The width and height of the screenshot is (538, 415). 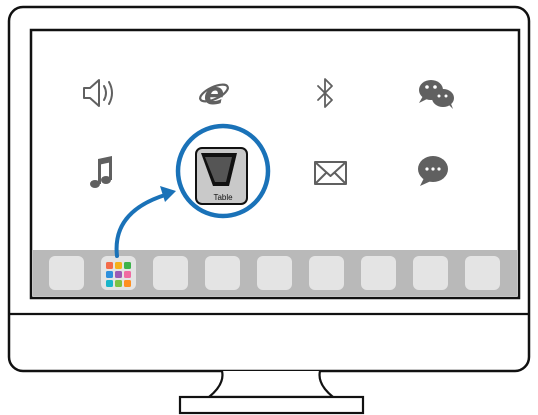 I want to click on app-grid-icon, so click(x=118, y=274).